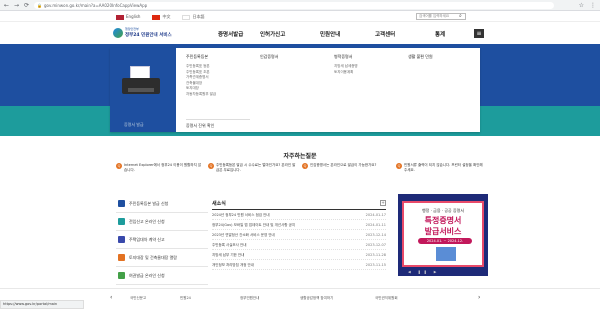 This screenshot has height=309, width=600. What do you see at coordinates (111, 297) in the screenshot?
I see `chevron-left-icon: ‹` at bounding box center [111, 297].